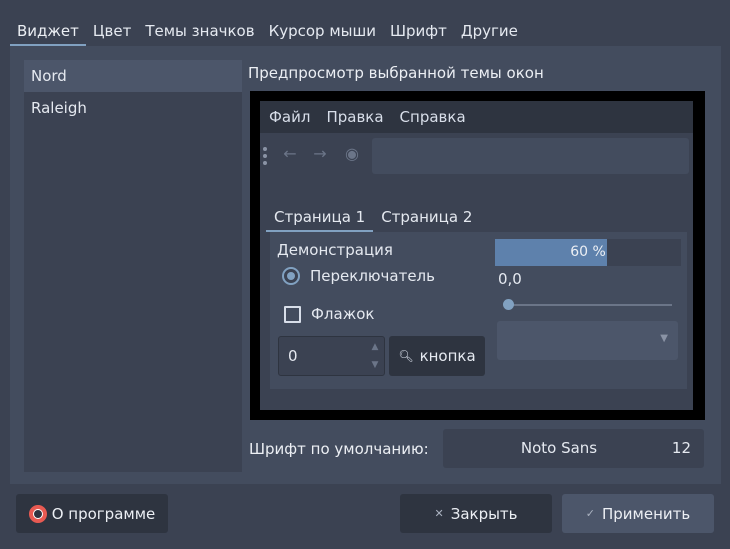  I want to click on preview-button: 🔍︎ кнопка, so click(437, 356).